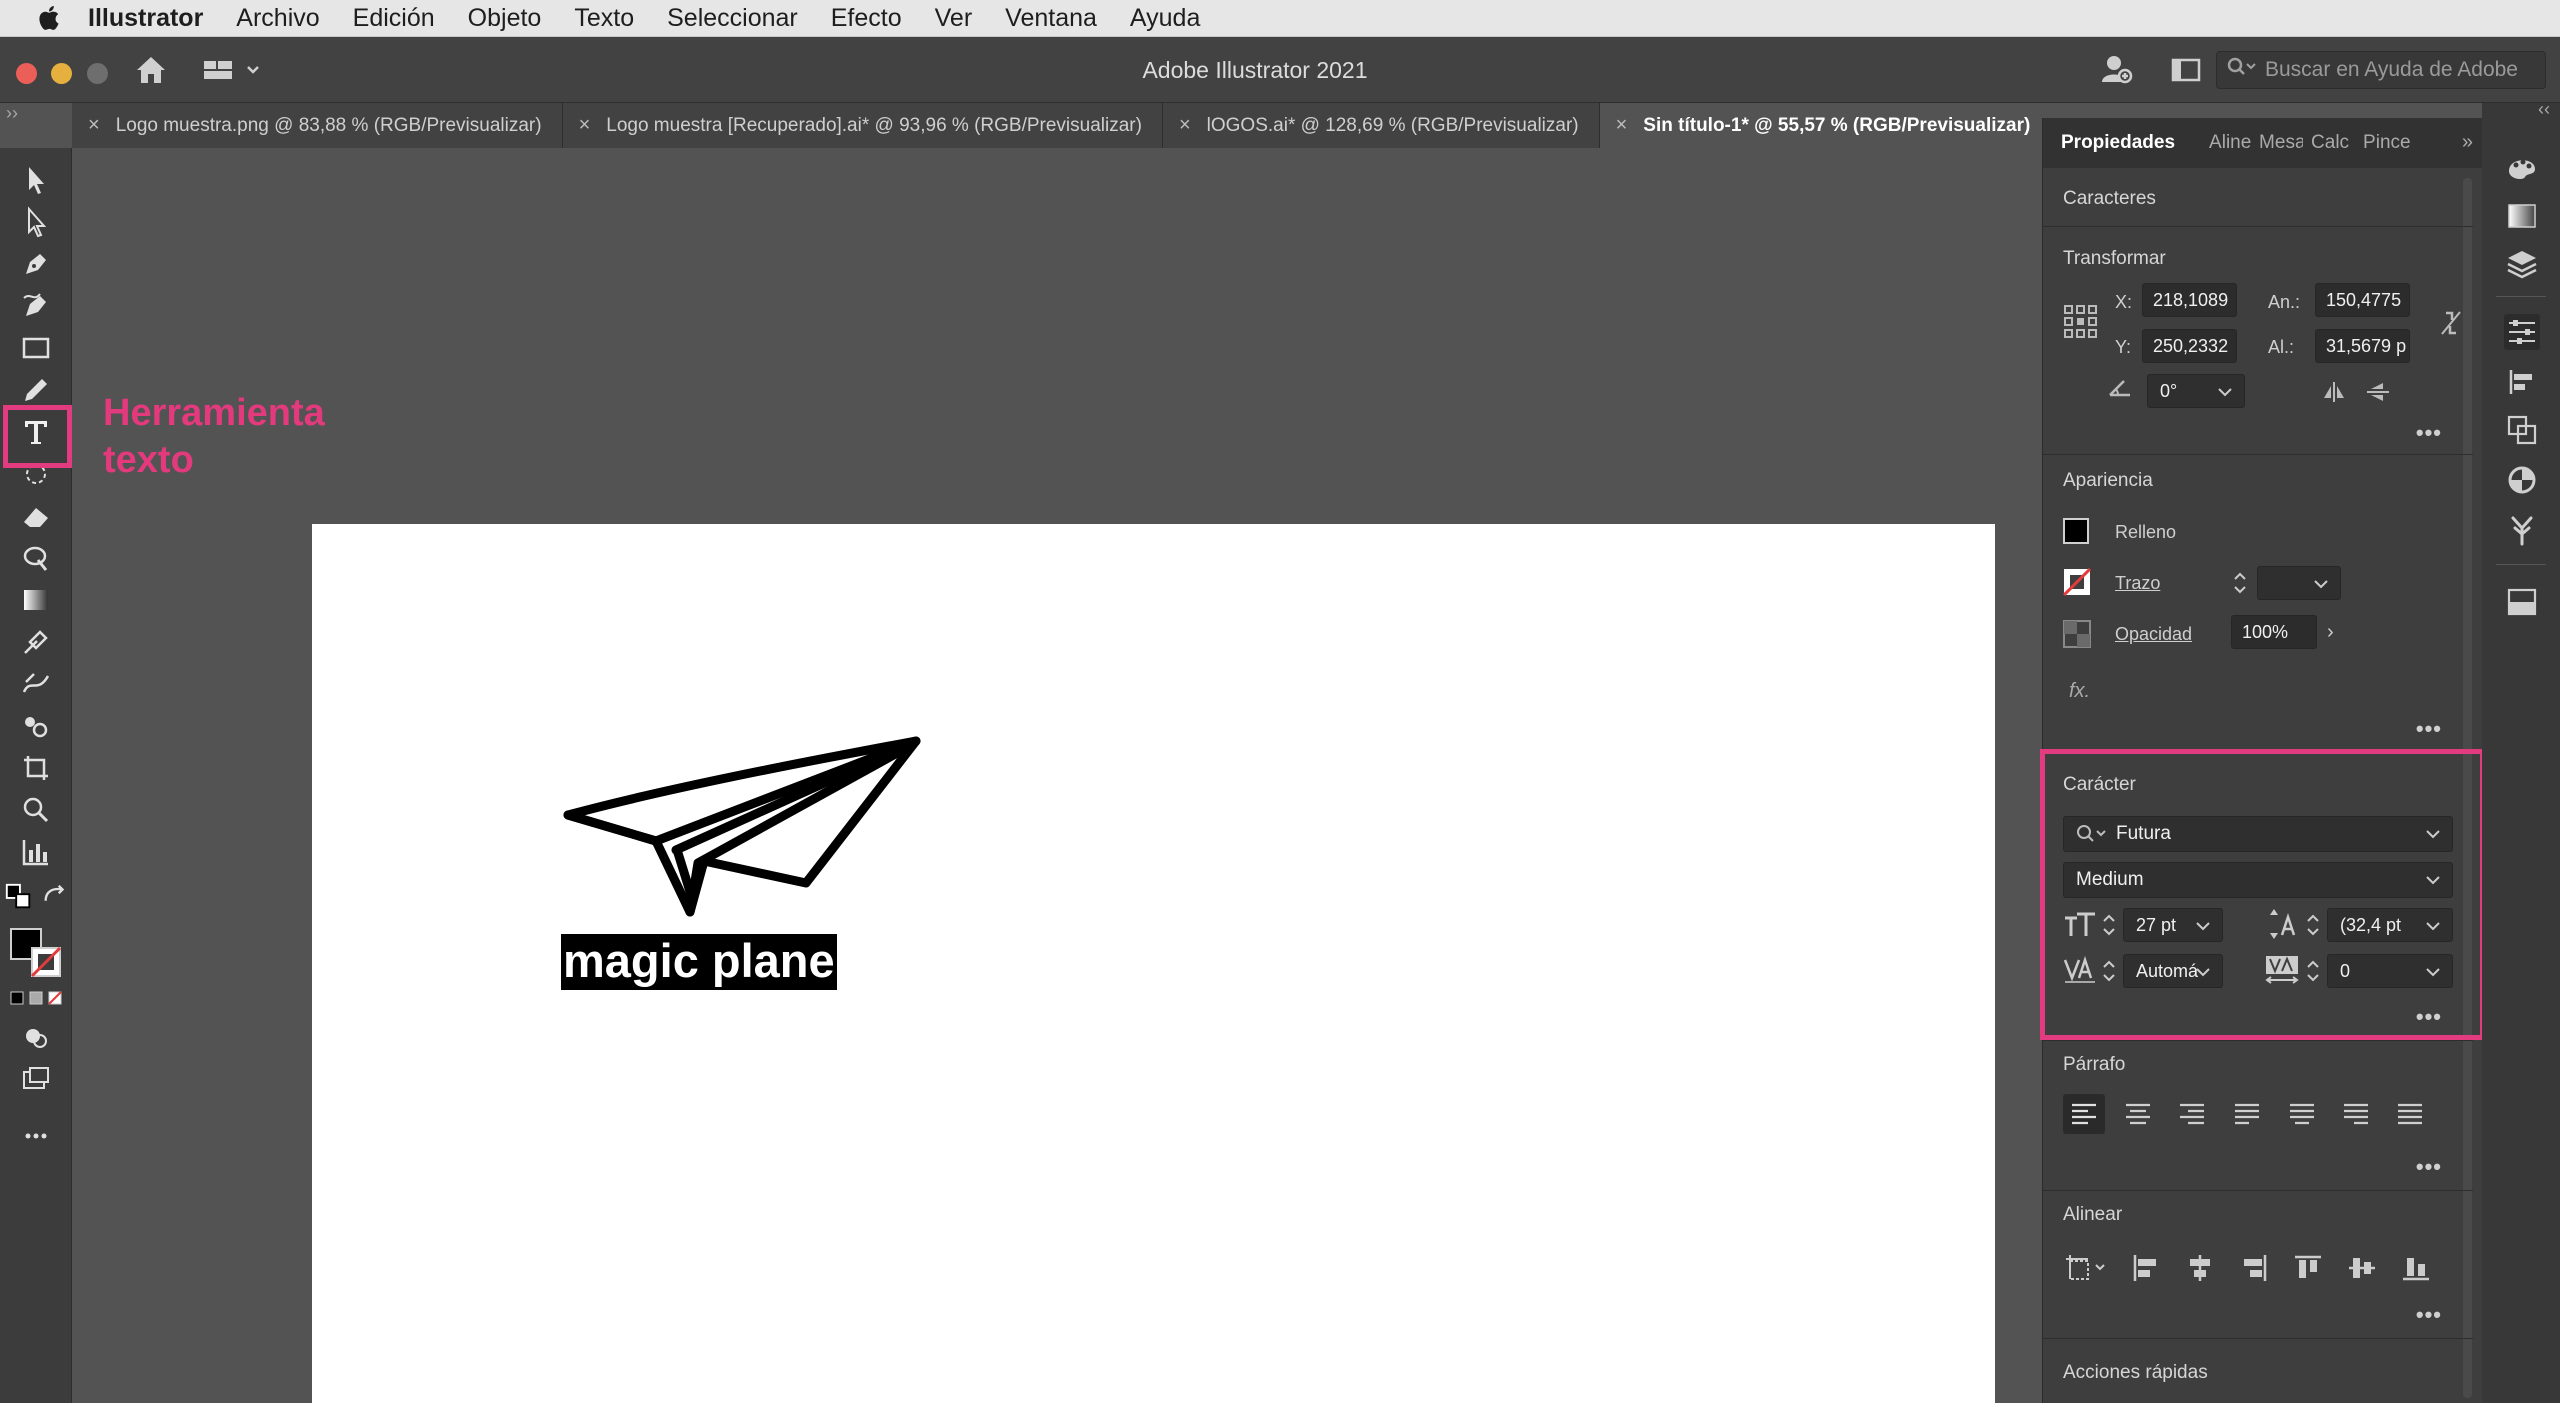 The height and width of the screenshot is (1403, 2560). I want to click on fill-swatch, so click(2076, 531).